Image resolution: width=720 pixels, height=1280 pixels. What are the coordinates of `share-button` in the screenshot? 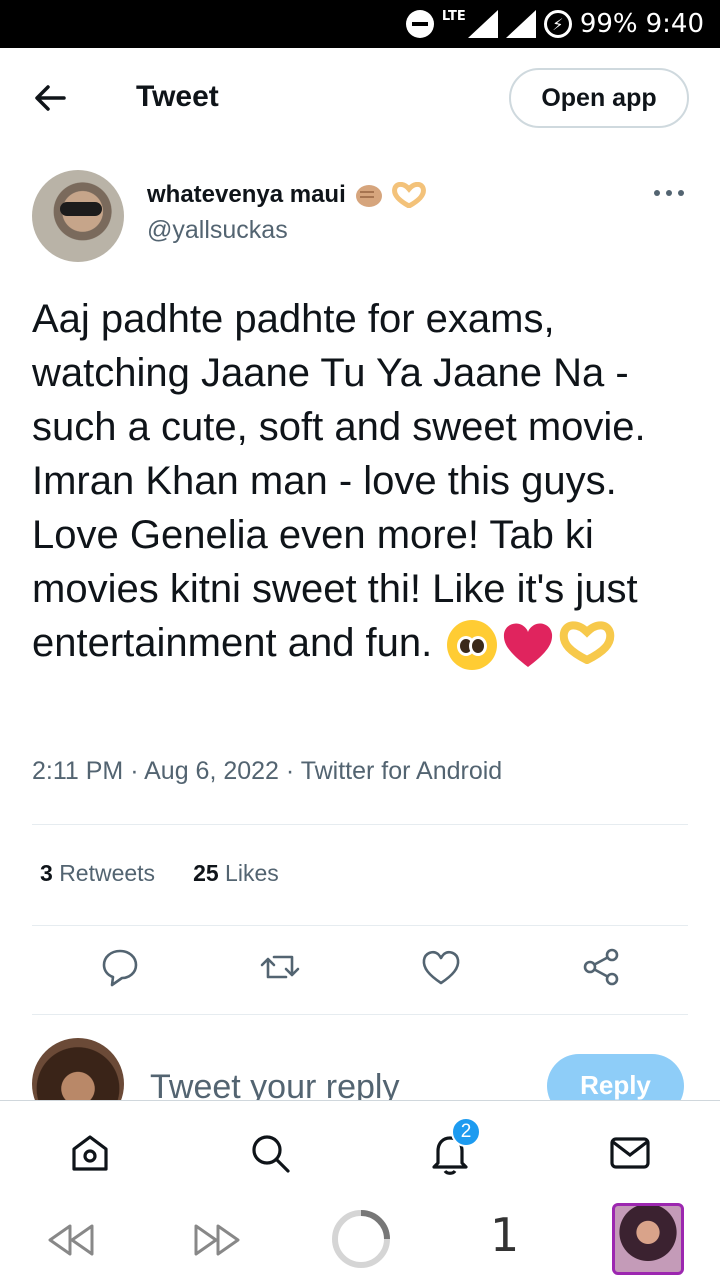 It's located at (602, 967).